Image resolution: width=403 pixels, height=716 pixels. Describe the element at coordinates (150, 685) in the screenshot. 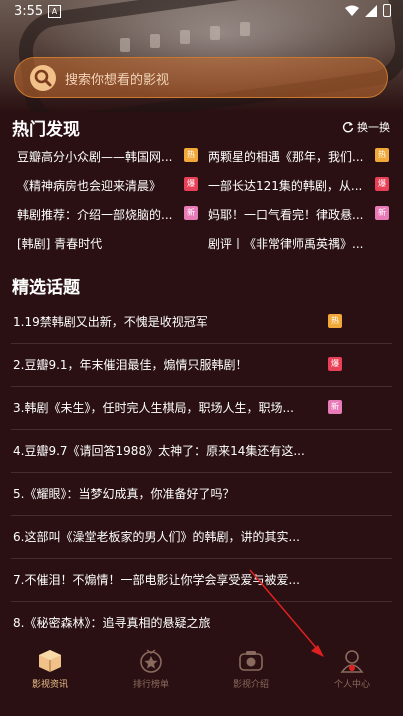

I see `nav-label-ranking: 排行榜单` at that location.